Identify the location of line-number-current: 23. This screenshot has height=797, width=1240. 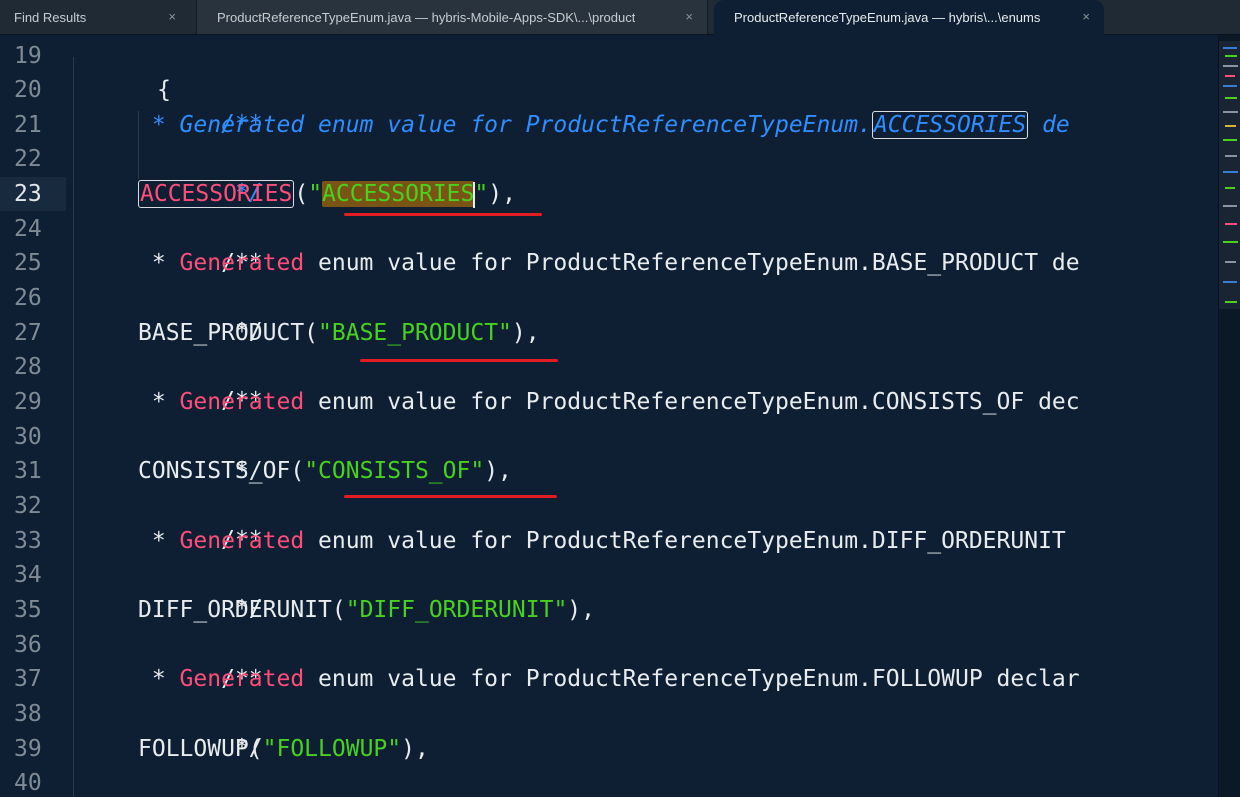
(28, 194).